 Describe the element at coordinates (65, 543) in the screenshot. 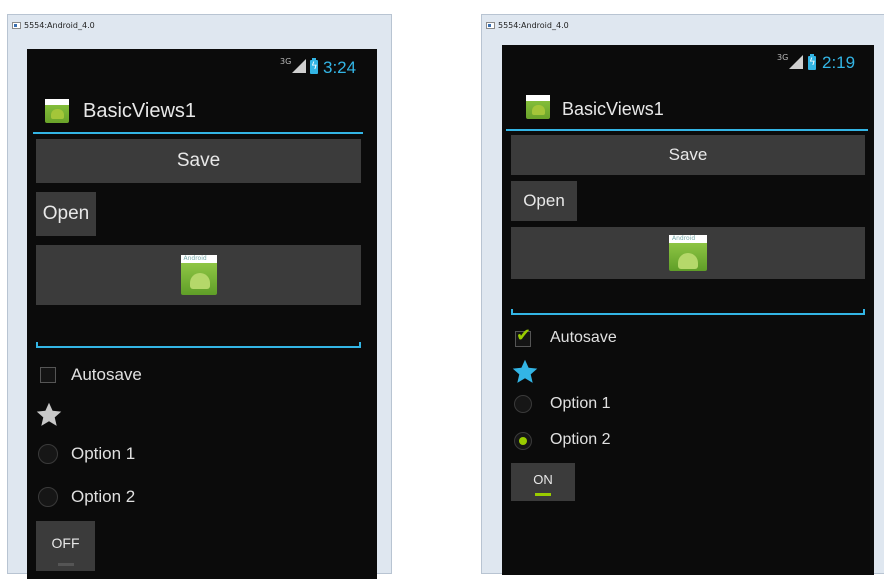

I see `toggle-label: OFF` at that location.